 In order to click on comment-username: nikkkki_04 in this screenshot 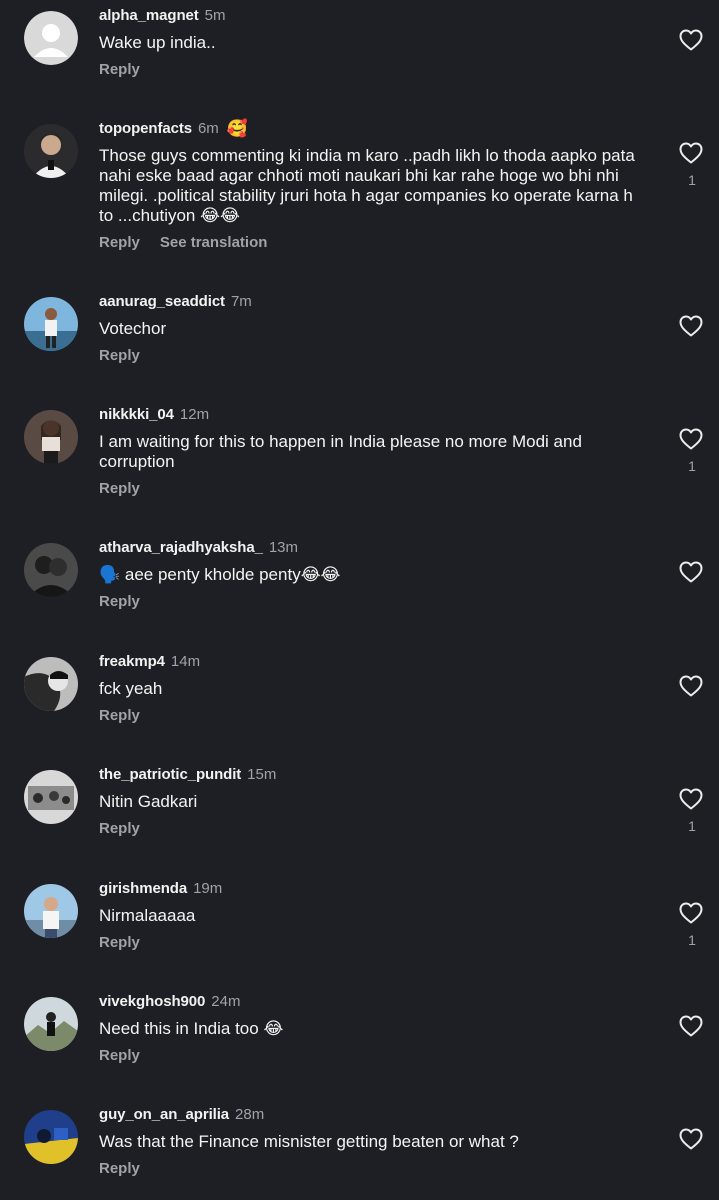, I will do `click(136, 415)`.